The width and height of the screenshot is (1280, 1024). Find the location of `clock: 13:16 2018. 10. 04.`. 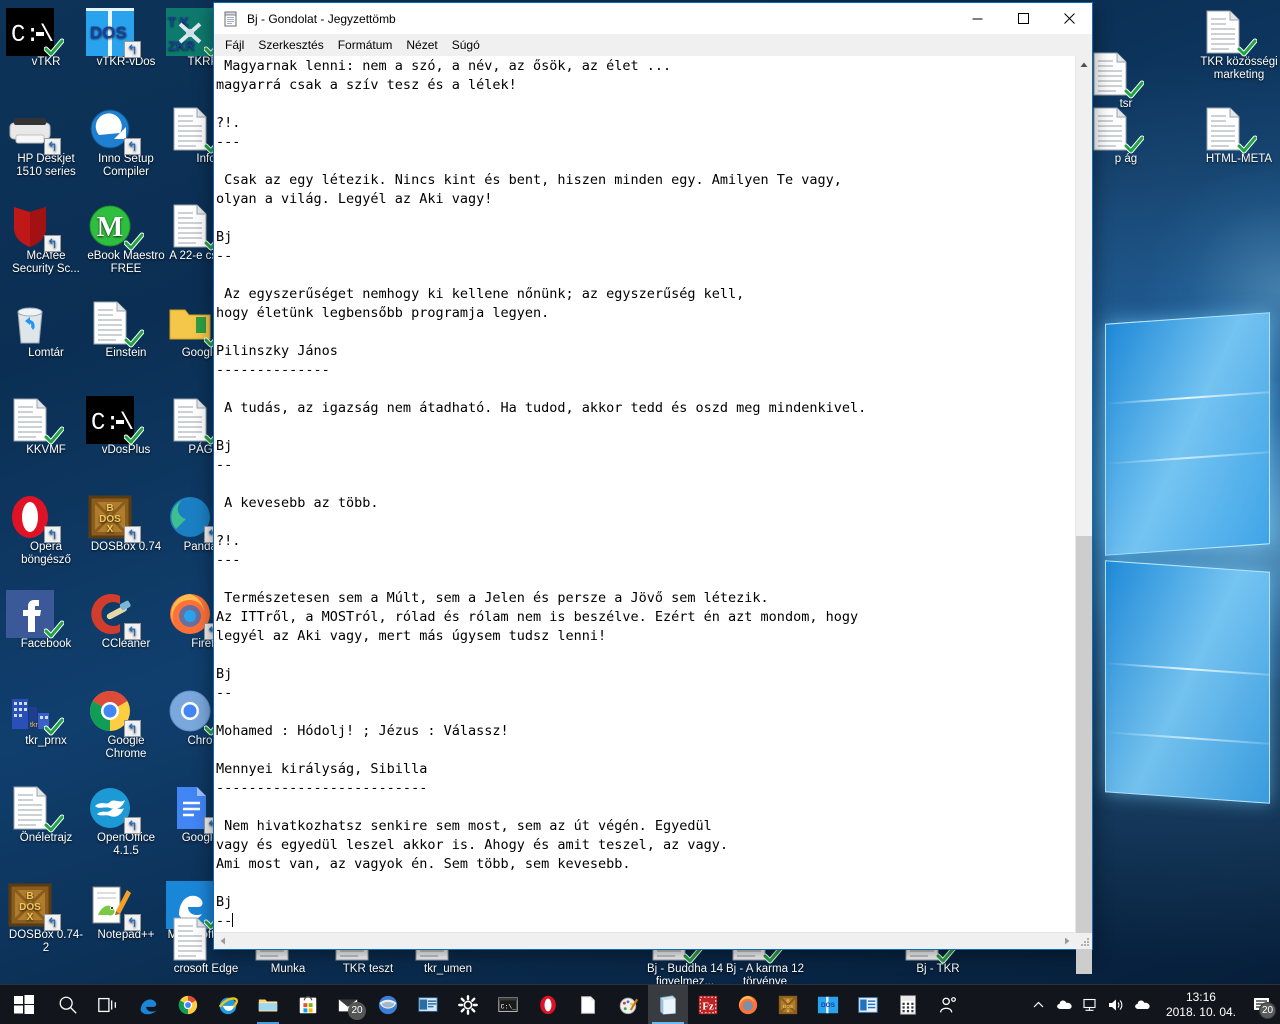

clock: 13:16 2018. 10. 04. is located at coordinates (1201, 1004).